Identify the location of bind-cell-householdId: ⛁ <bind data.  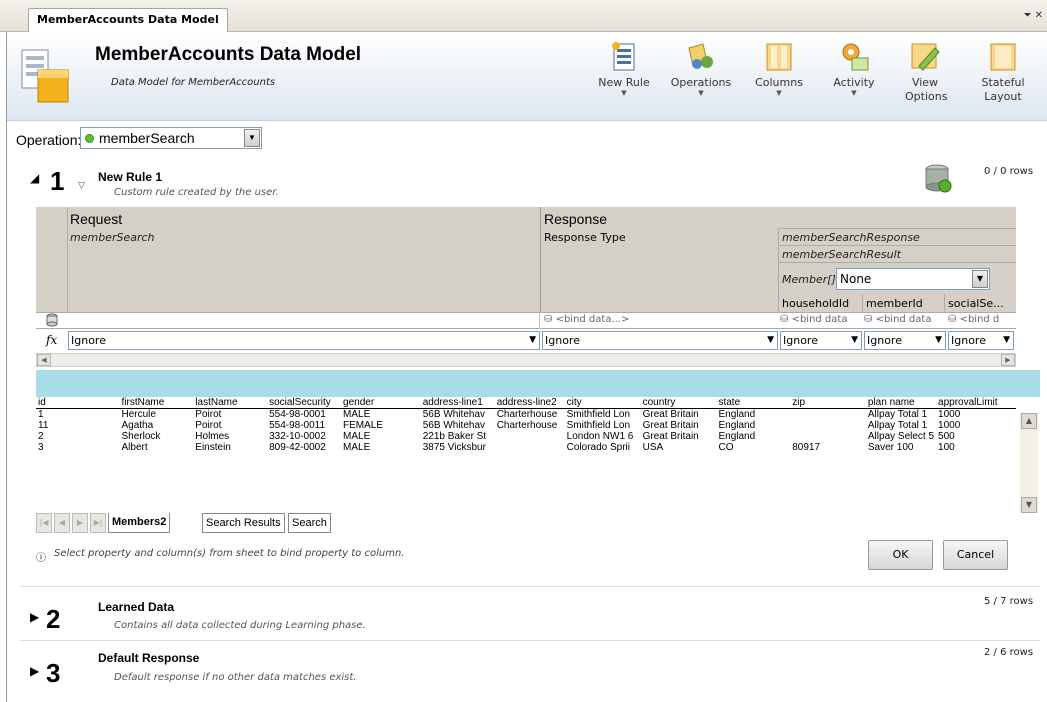
(813, 319).